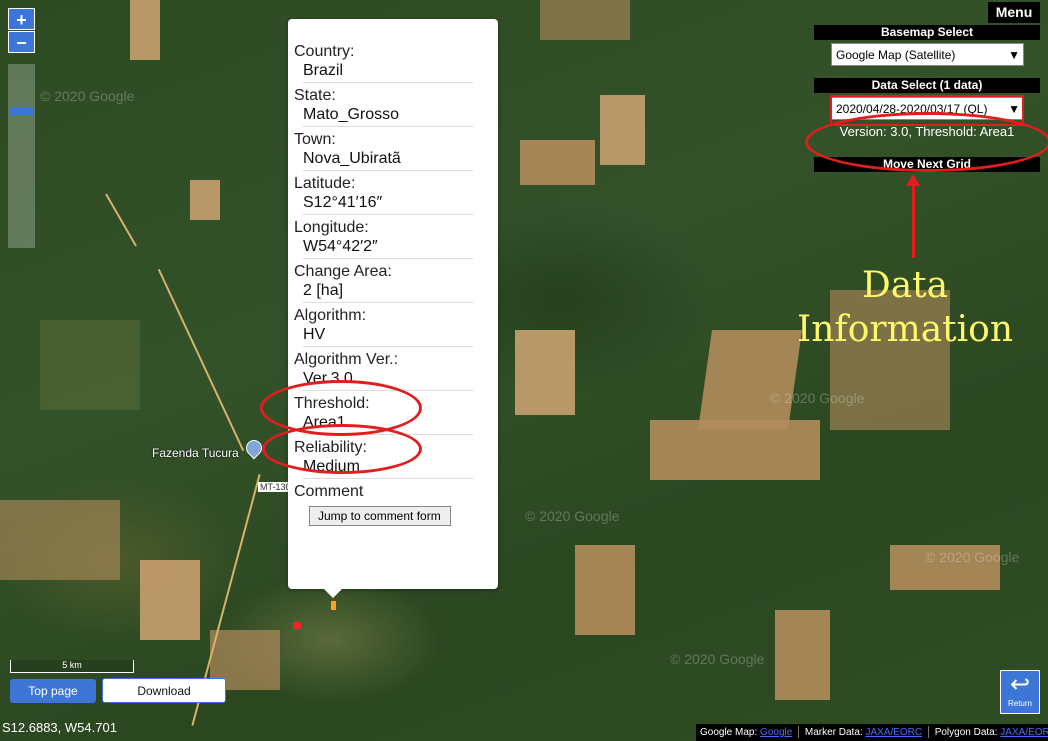  What do you see at coordinates (53, 691) in the screenshot?
I see `top-page-button: Top page` at bounding box center [53, 691].